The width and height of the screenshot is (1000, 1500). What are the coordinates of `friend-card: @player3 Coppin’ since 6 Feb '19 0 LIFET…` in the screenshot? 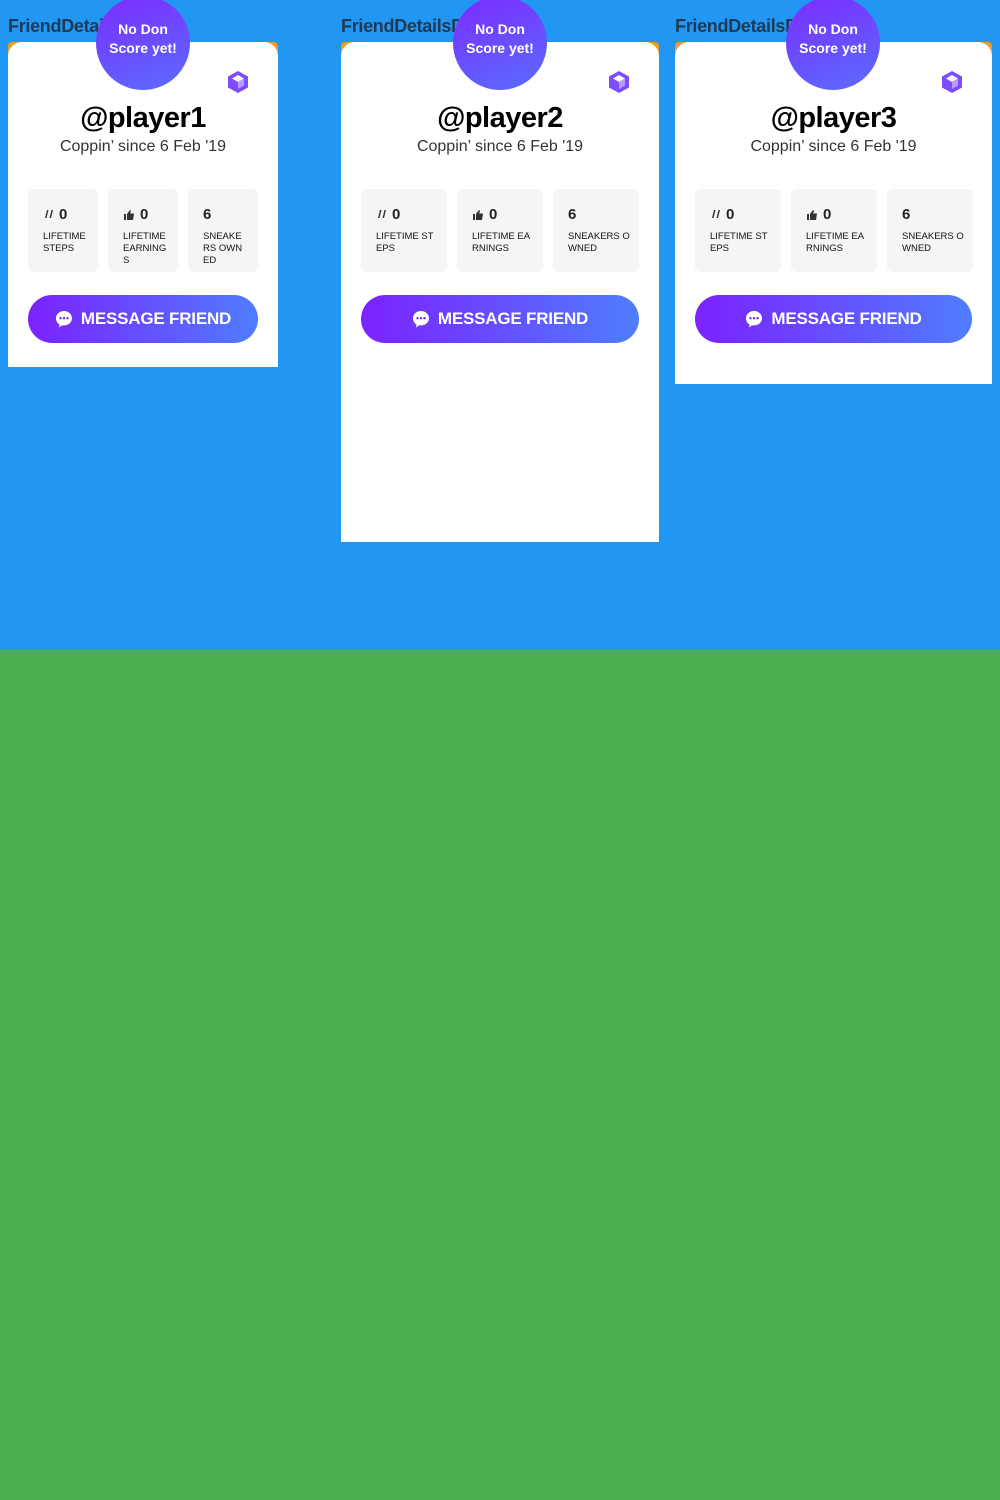 It's located at (833, 213).